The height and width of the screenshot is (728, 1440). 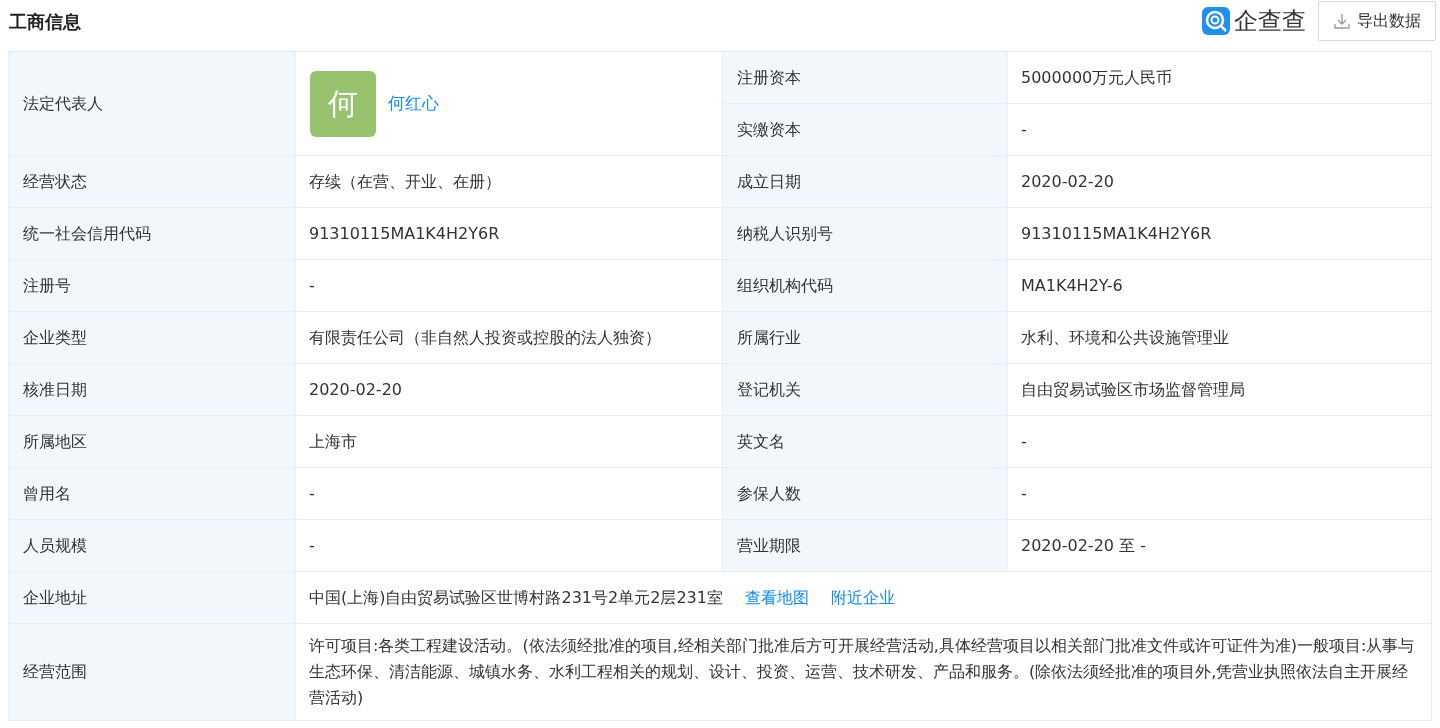 What do you see at coordinates (1342, 21) in the screenshot?
I see `download-icon` at bounding box center [1342, 21].